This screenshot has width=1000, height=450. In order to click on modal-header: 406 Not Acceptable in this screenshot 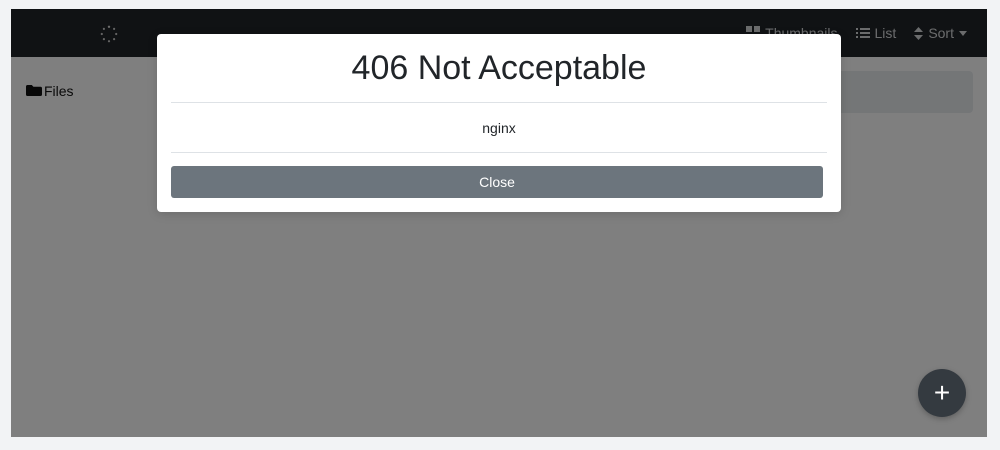, I will do `click(499, 68)`.